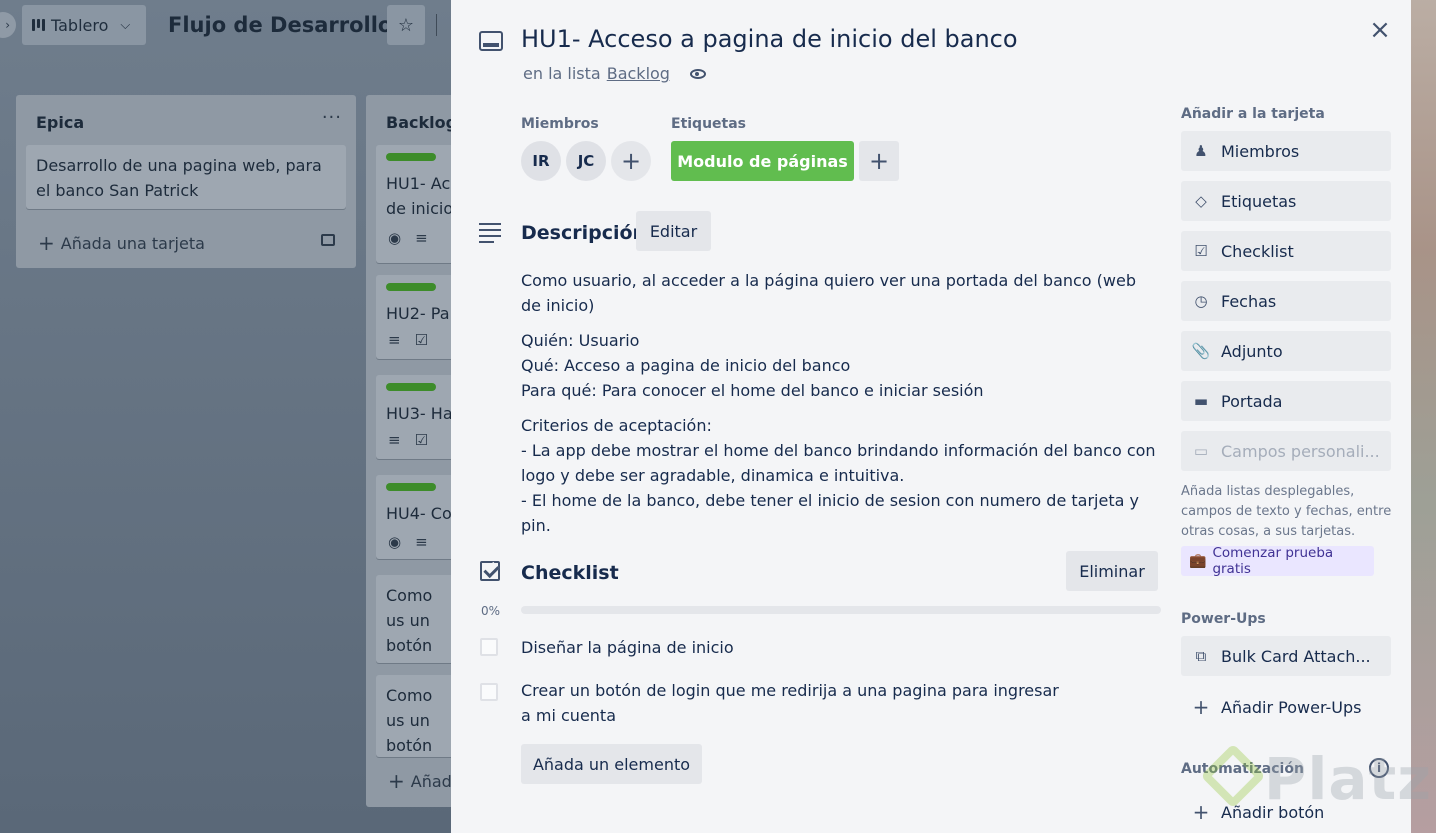 Image resolution: width=1436 pixels, height=833 pixels. I want to click on start-trial-button: 💼 Comenzar prueba gratis, so click(1277, 561).